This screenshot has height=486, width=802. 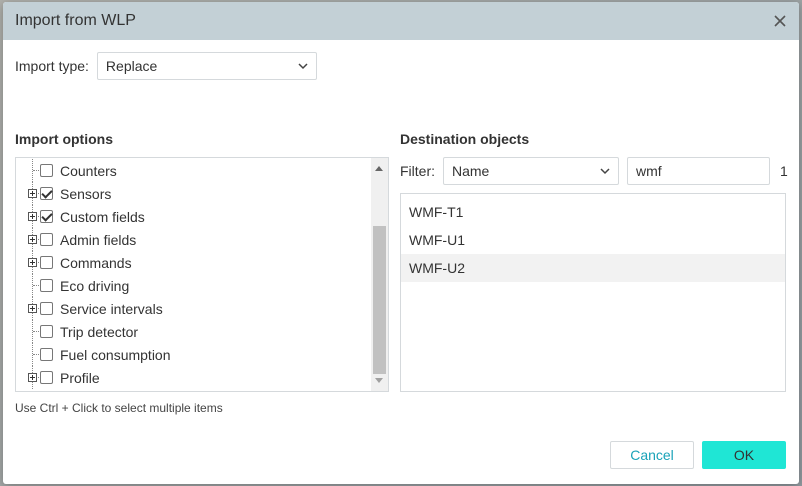 What do you see at coordinates (131, 66) in the screenshot?
I see `import-type-value: Replace` at bounding box center [131, 66].